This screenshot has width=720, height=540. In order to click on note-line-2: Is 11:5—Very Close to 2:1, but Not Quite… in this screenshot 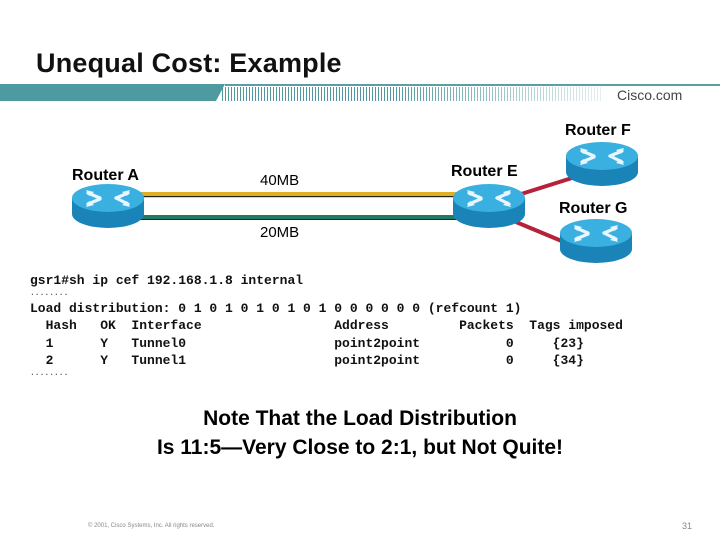, I will do `click(360, 447)`.